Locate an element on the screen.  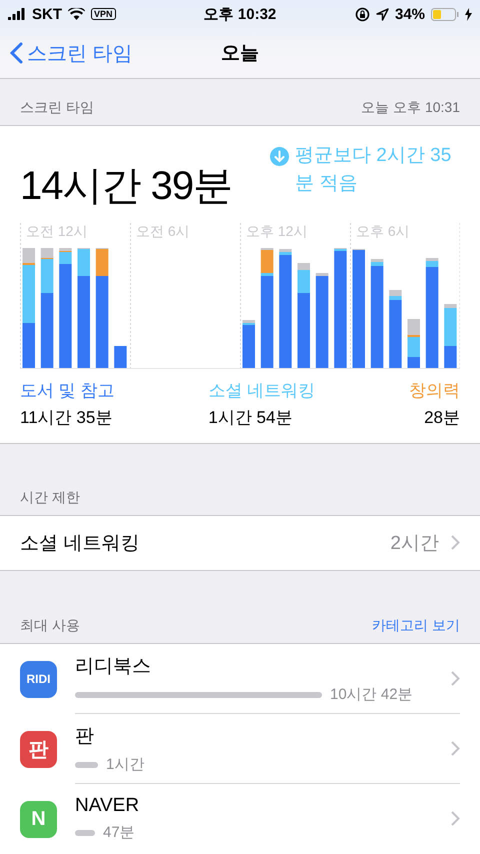
app-icon: 판 is located at coordinates (38, 749).